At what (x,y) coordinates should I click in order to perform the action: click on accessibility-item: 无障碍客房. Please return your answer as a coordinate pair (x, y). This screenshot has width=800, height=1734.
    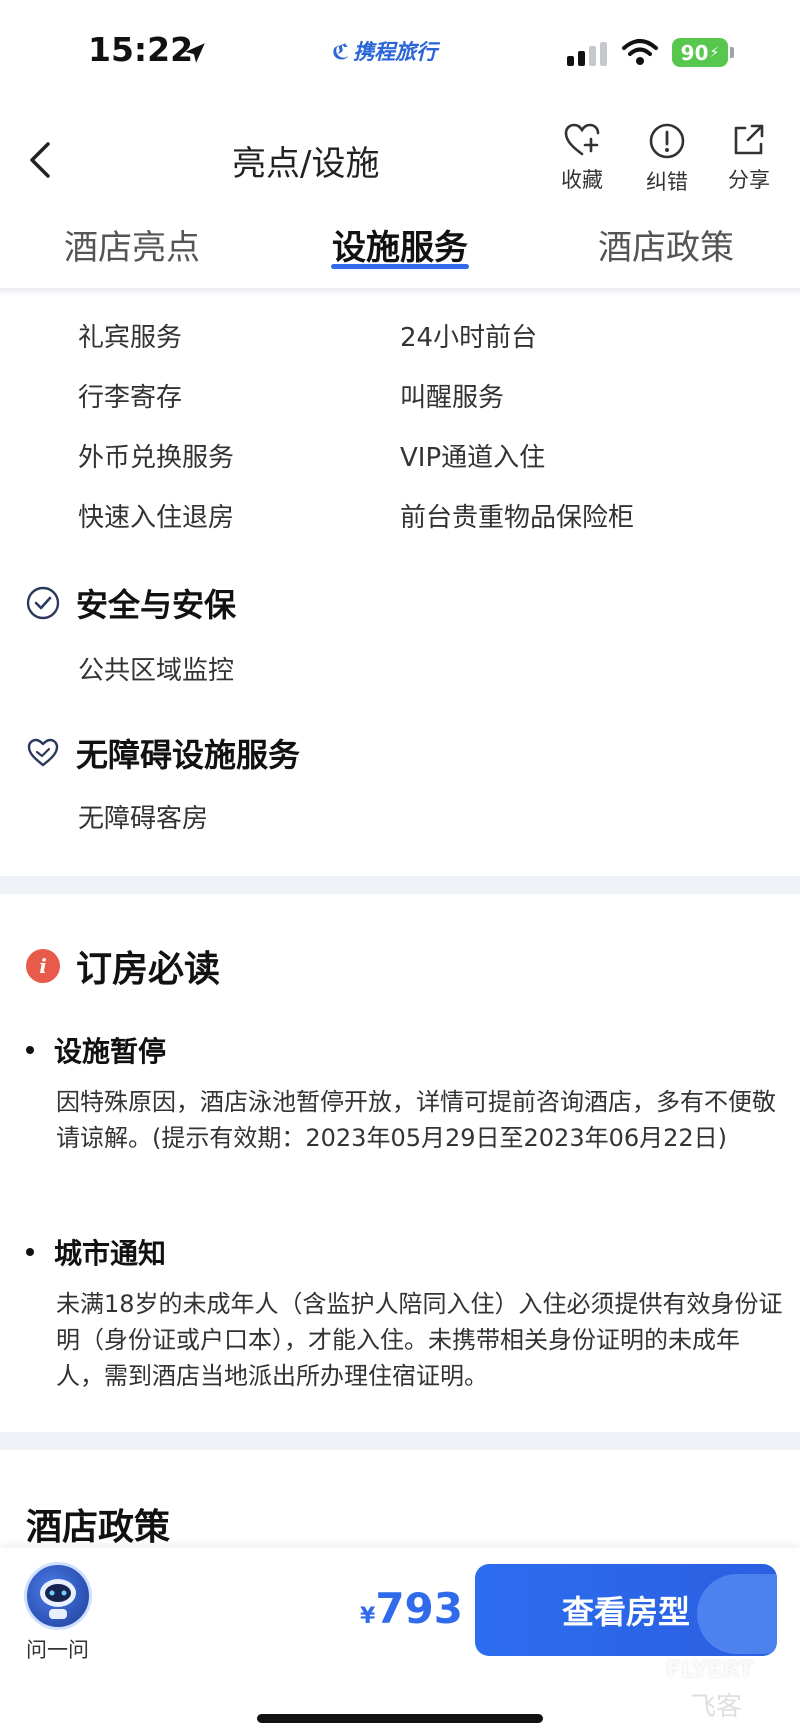
    Looking at the image, I should click on (143, 819).